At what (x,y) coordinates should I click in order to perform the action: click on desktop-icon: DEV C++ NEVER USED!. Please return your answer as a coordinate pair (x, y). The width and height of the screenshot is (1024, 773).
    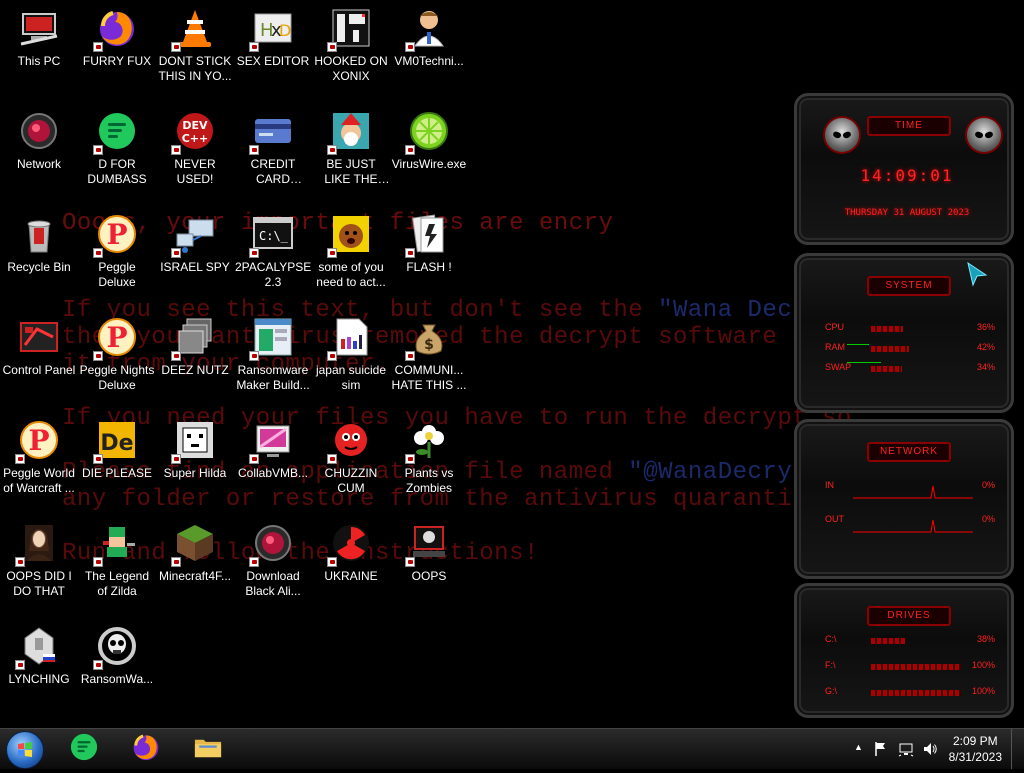
    Looking at the image, I should click on (195, 151).